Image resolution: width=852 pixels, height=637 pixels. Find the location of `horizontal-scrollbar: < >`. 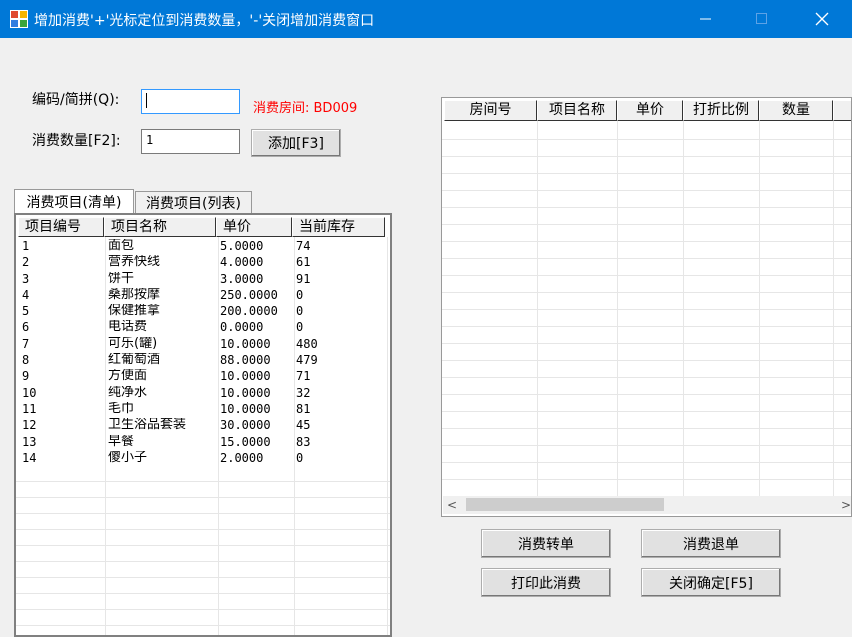

horizontal-scrollbar: < > is located at coordinates (647, 505).